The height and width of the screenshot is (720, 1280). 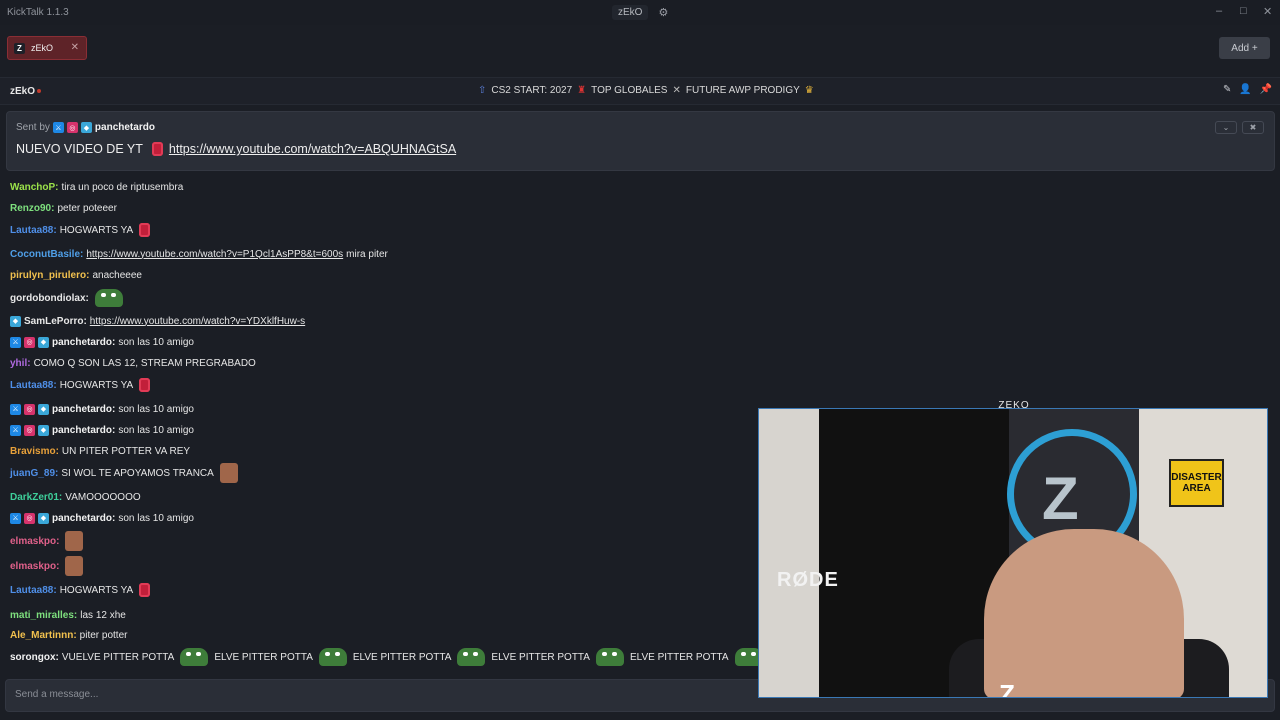 What do you see at coordinates (38, 12) in the screenshot?
I see `app-title: KickTalk 1.1.3` at bounding box center [38, 12].